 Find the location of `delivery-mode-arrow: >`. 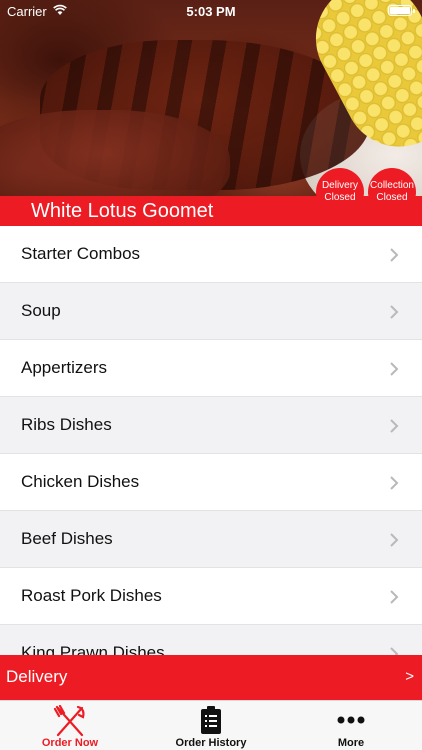

delivery-mode-arrow: > is located at coordinates (409, 676).